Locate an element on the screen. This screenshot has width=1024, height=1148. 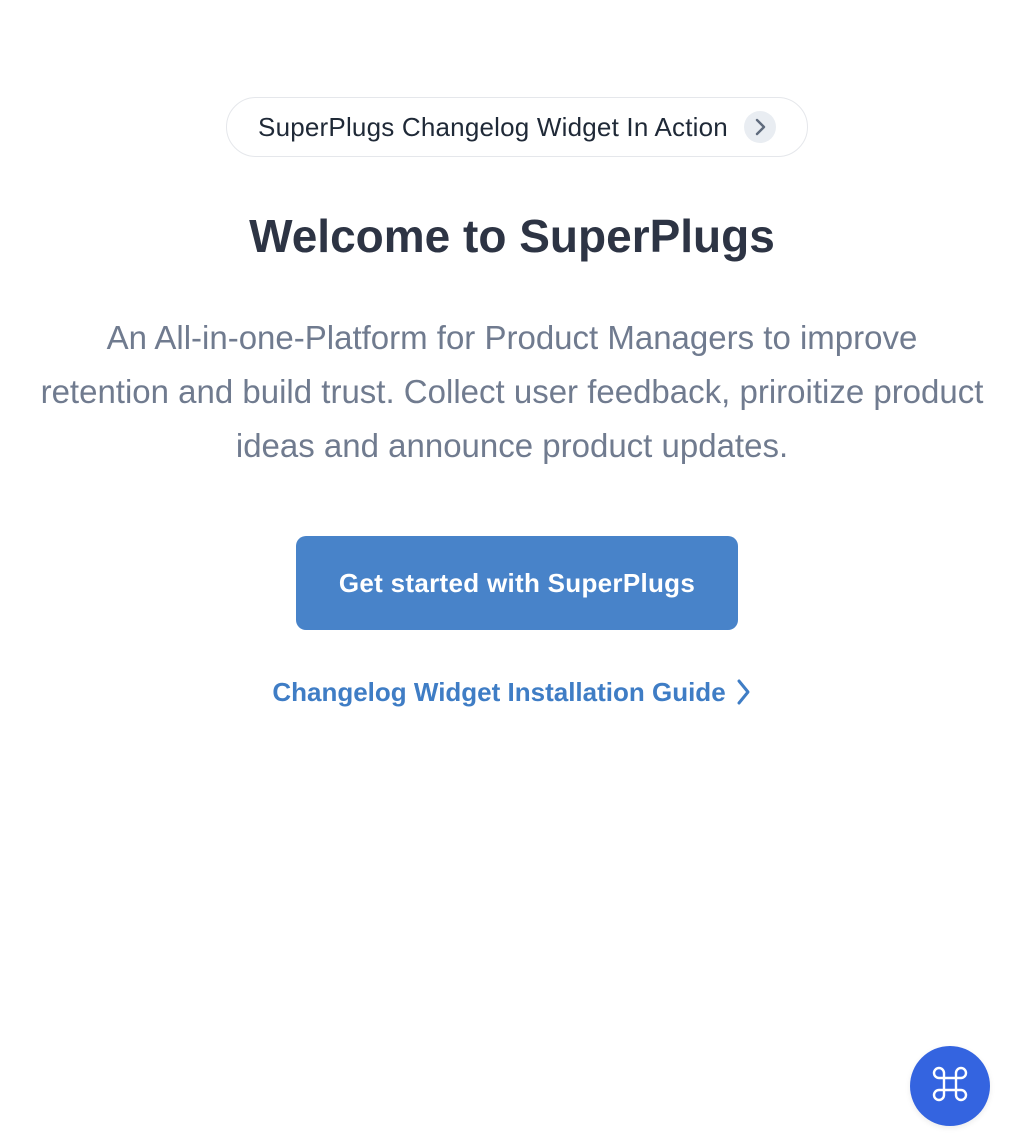
command-menu-button is located at coordinates (950, 1086).